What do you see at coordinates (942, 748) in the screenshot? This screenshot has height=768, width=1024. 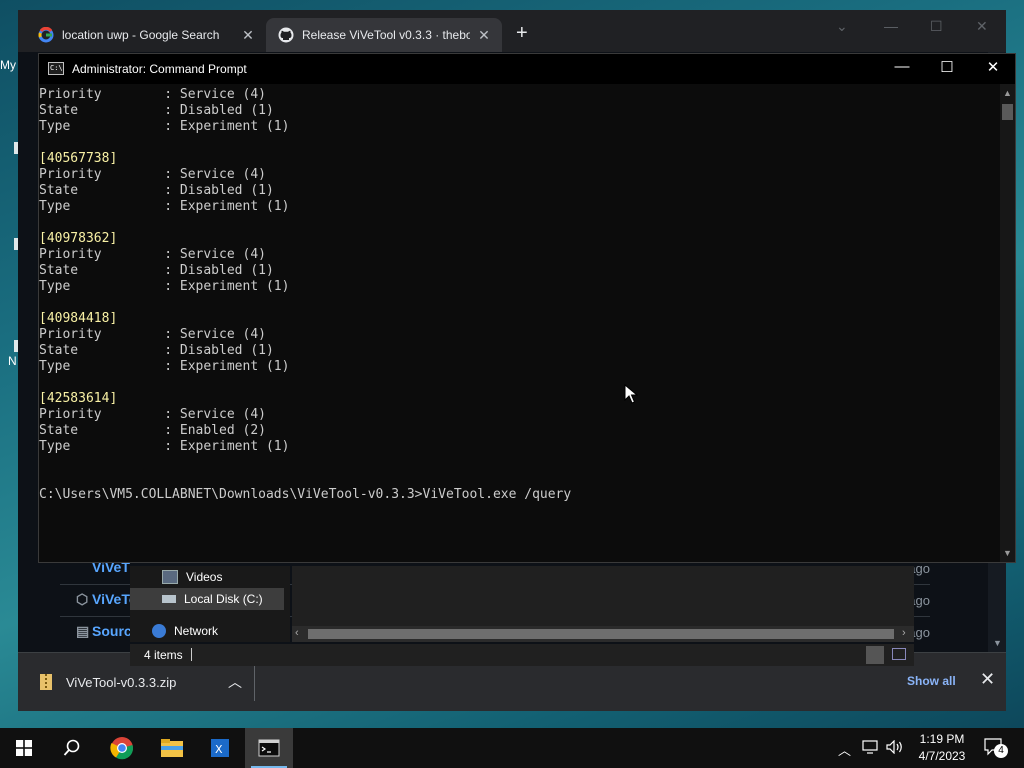 I see `system-clock: 1:19 PM 4/7/2023` at bounding box center [942, 748].